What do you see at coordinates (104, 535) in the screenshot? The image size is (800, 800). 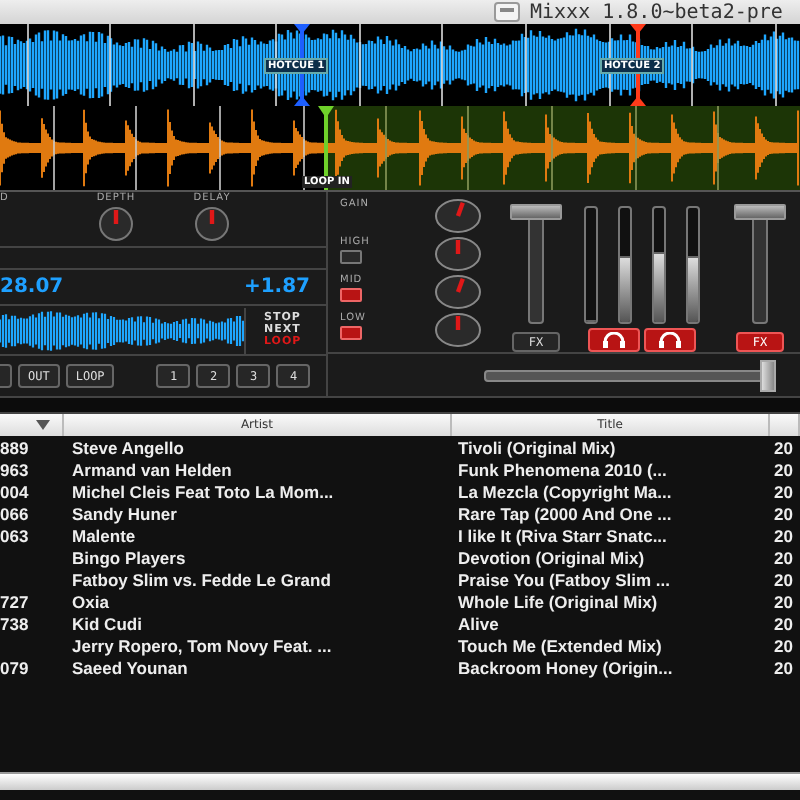 I see `table-cell-text: Malente` at bounding box center [104, 535].